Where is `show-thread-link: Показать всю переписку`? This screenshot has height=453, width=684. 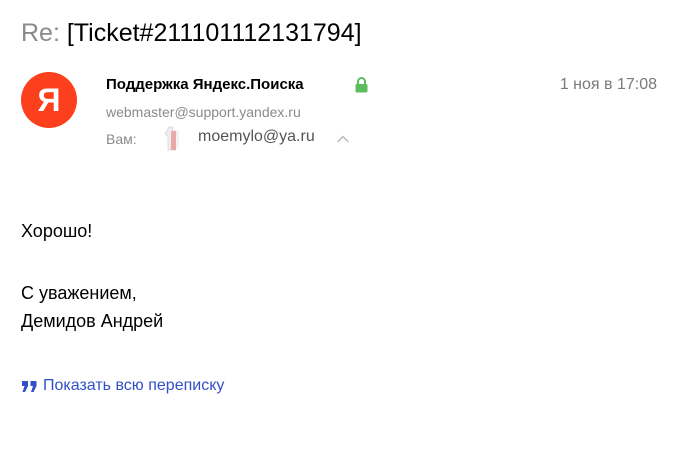
show-thread-link: Показать всю переписку is located at coordinates (122, 386).